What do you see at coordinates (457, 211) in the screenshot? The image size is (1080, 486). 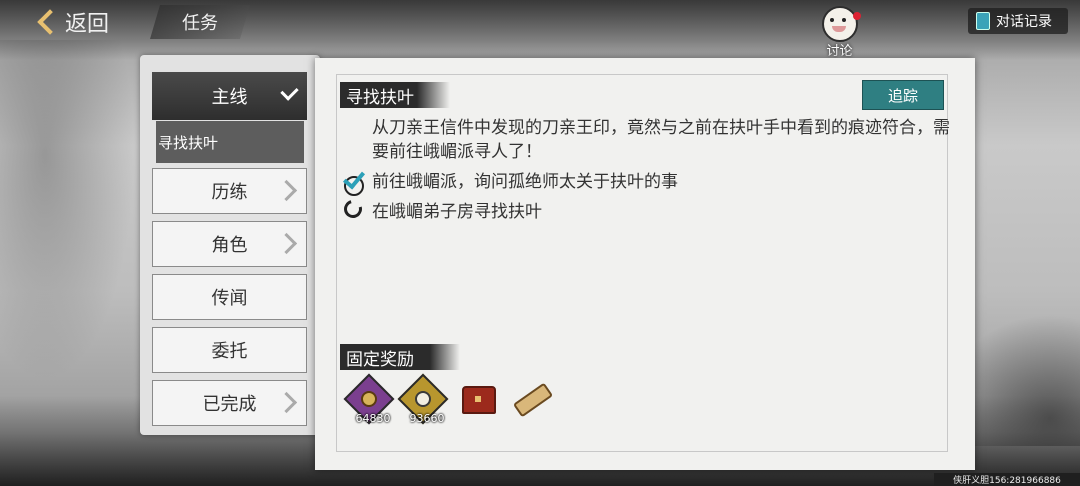 I see `task-text: 在峨嵋弟子房寻找扶叶` at bounding box center [457, 211].